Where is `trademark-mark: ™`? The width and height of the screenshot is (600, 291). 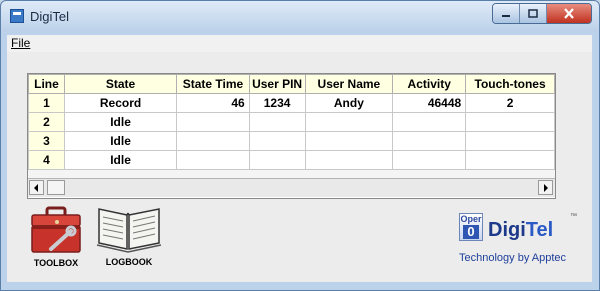
trademark-mark: ™ is located at coordinates (573, 216).